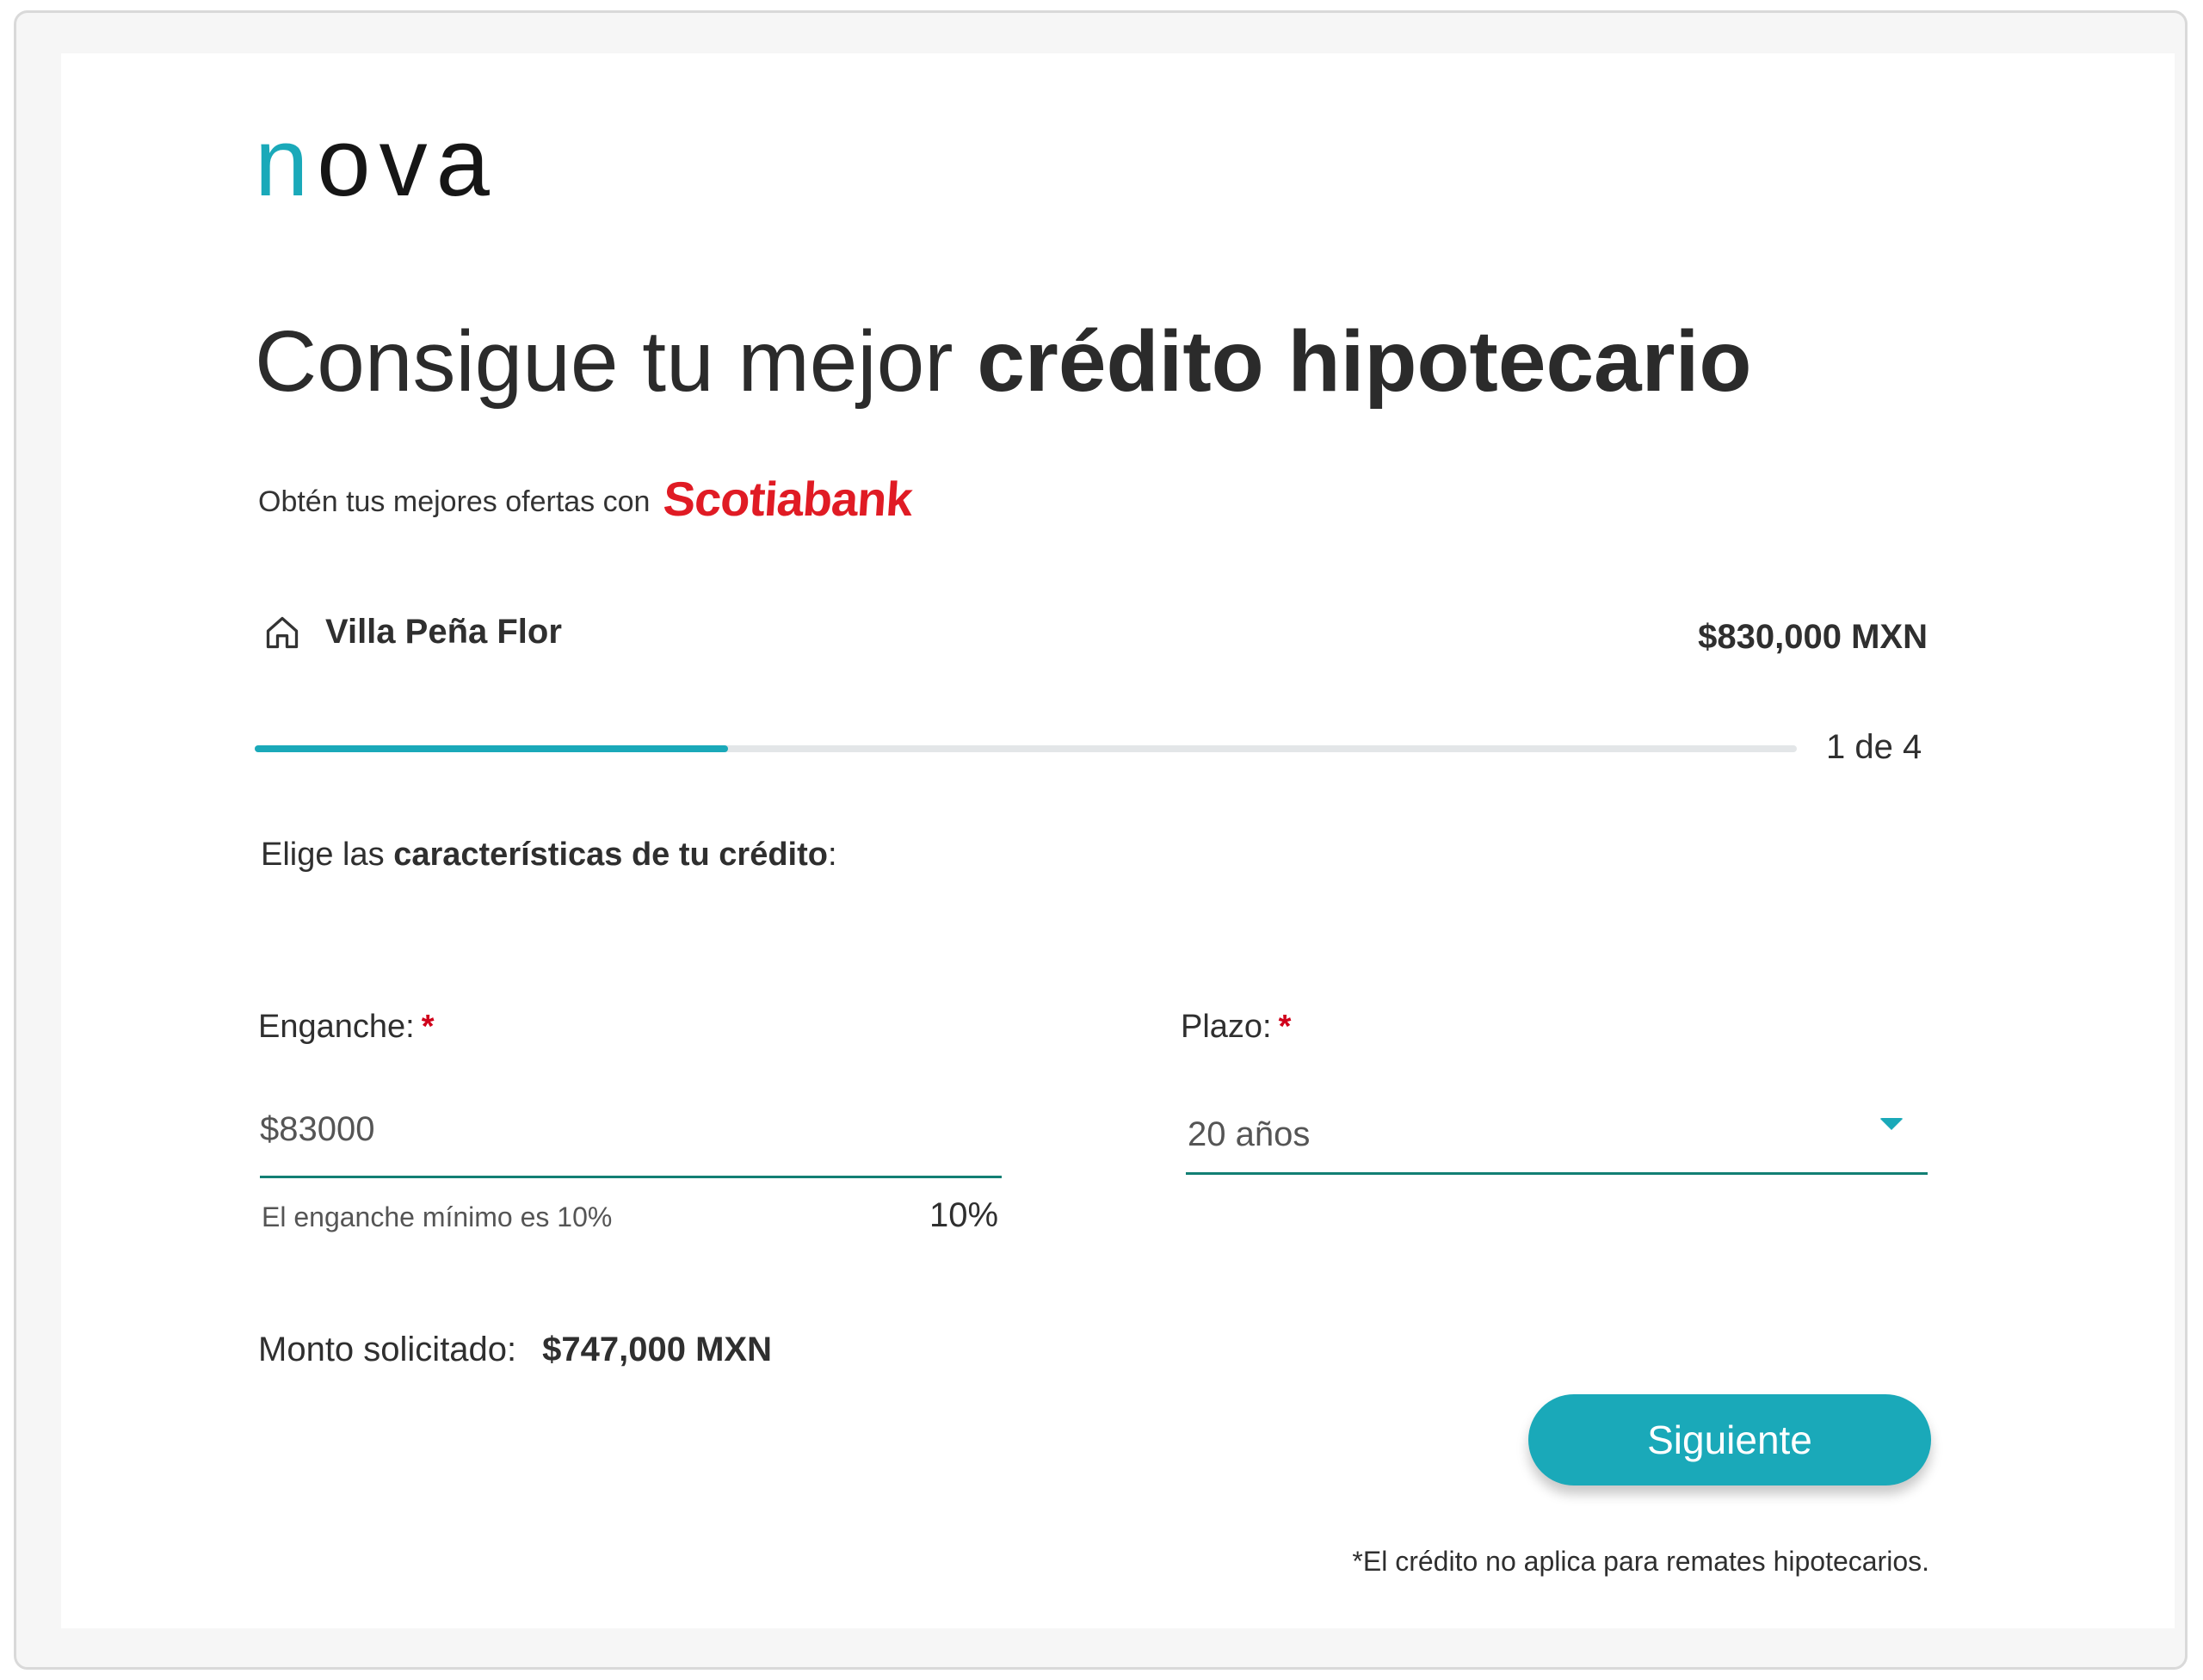 The height and width of the screenshot is (1680, 2203). Describe the element at coordinates (964, 1215) in the screenshot. I see `enganche-percent: 10%` at that location.